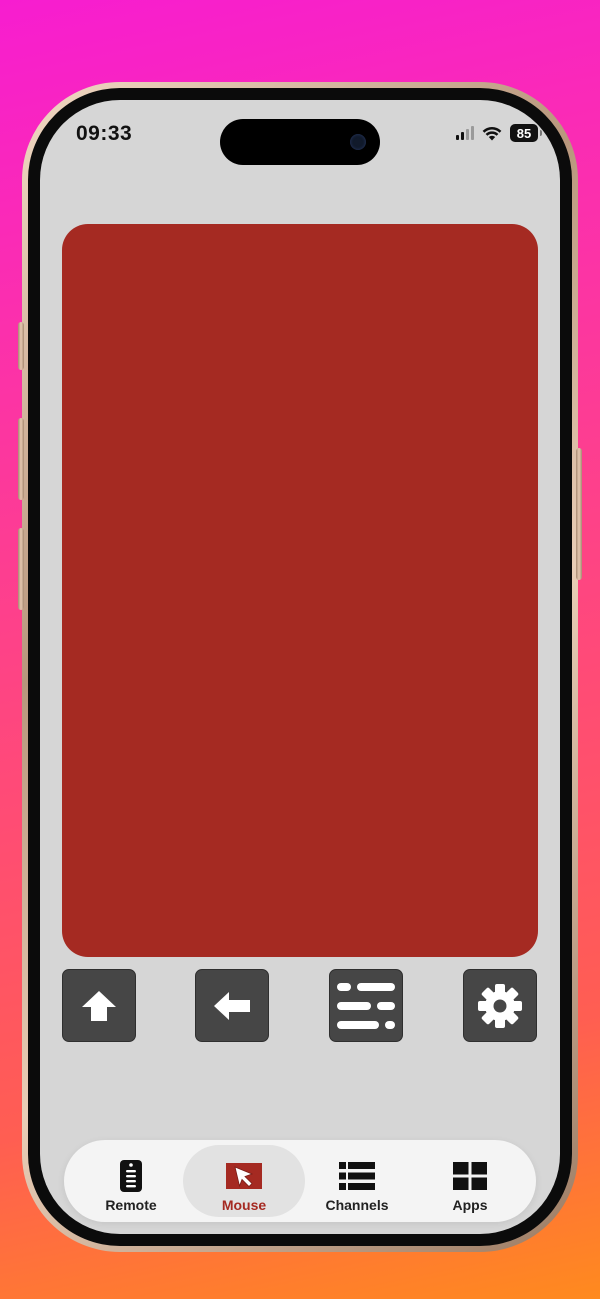  I want to click on back-button, so click(232, 1005).